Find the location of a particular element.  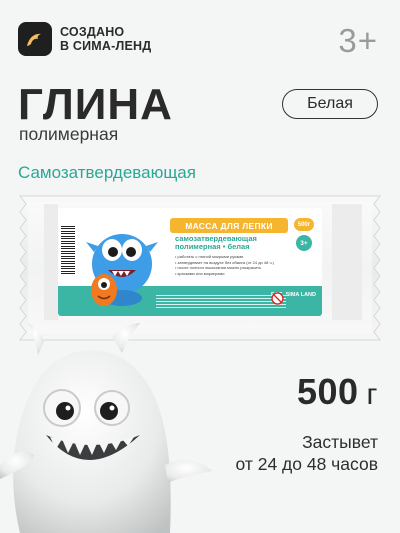

blue-monster-mascot is located at coordinates (122, 270).